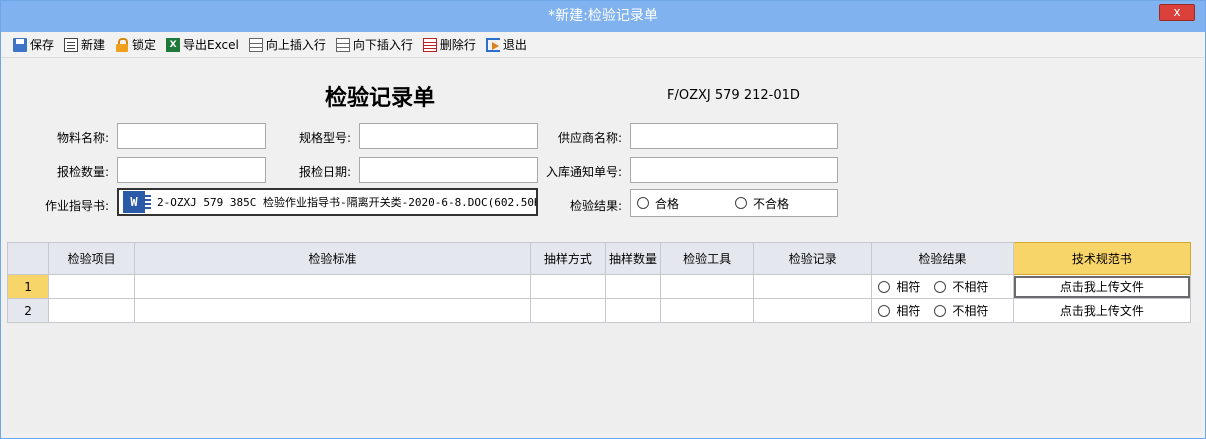 Image resolution: width=1206 pixels, height=439 pixels. What do you see at coordinates (633, 258) in the screenshot?
I see `column-header: 抽样数量` at bounding box center [633, 258].